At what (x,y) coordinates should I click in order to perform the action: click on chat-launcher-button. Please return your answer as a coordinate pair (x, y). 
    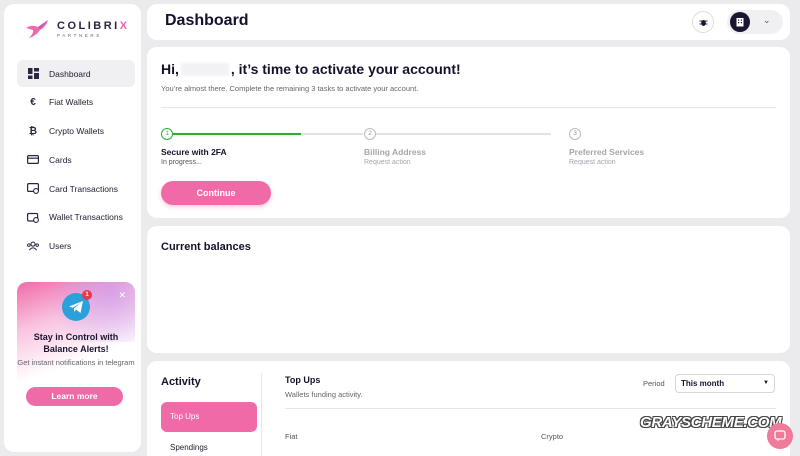
    Looking at the image, I should click on (780, 436).